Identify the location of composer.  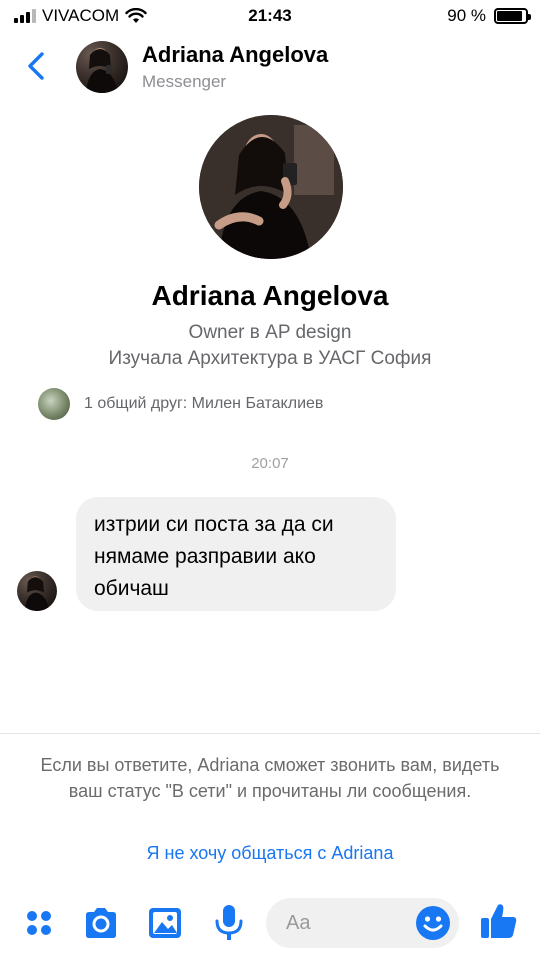
(270, 925).